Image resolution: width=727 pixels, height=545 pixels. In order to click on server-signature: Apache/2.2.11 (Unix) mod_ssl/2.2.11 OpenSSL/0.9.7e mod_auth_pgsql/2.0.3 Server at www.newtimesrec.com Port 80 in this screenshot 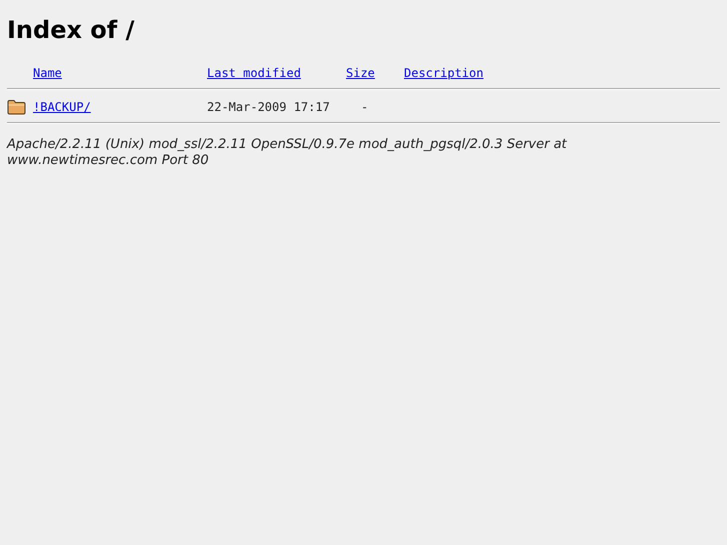, I will do `click(287, 153)`.